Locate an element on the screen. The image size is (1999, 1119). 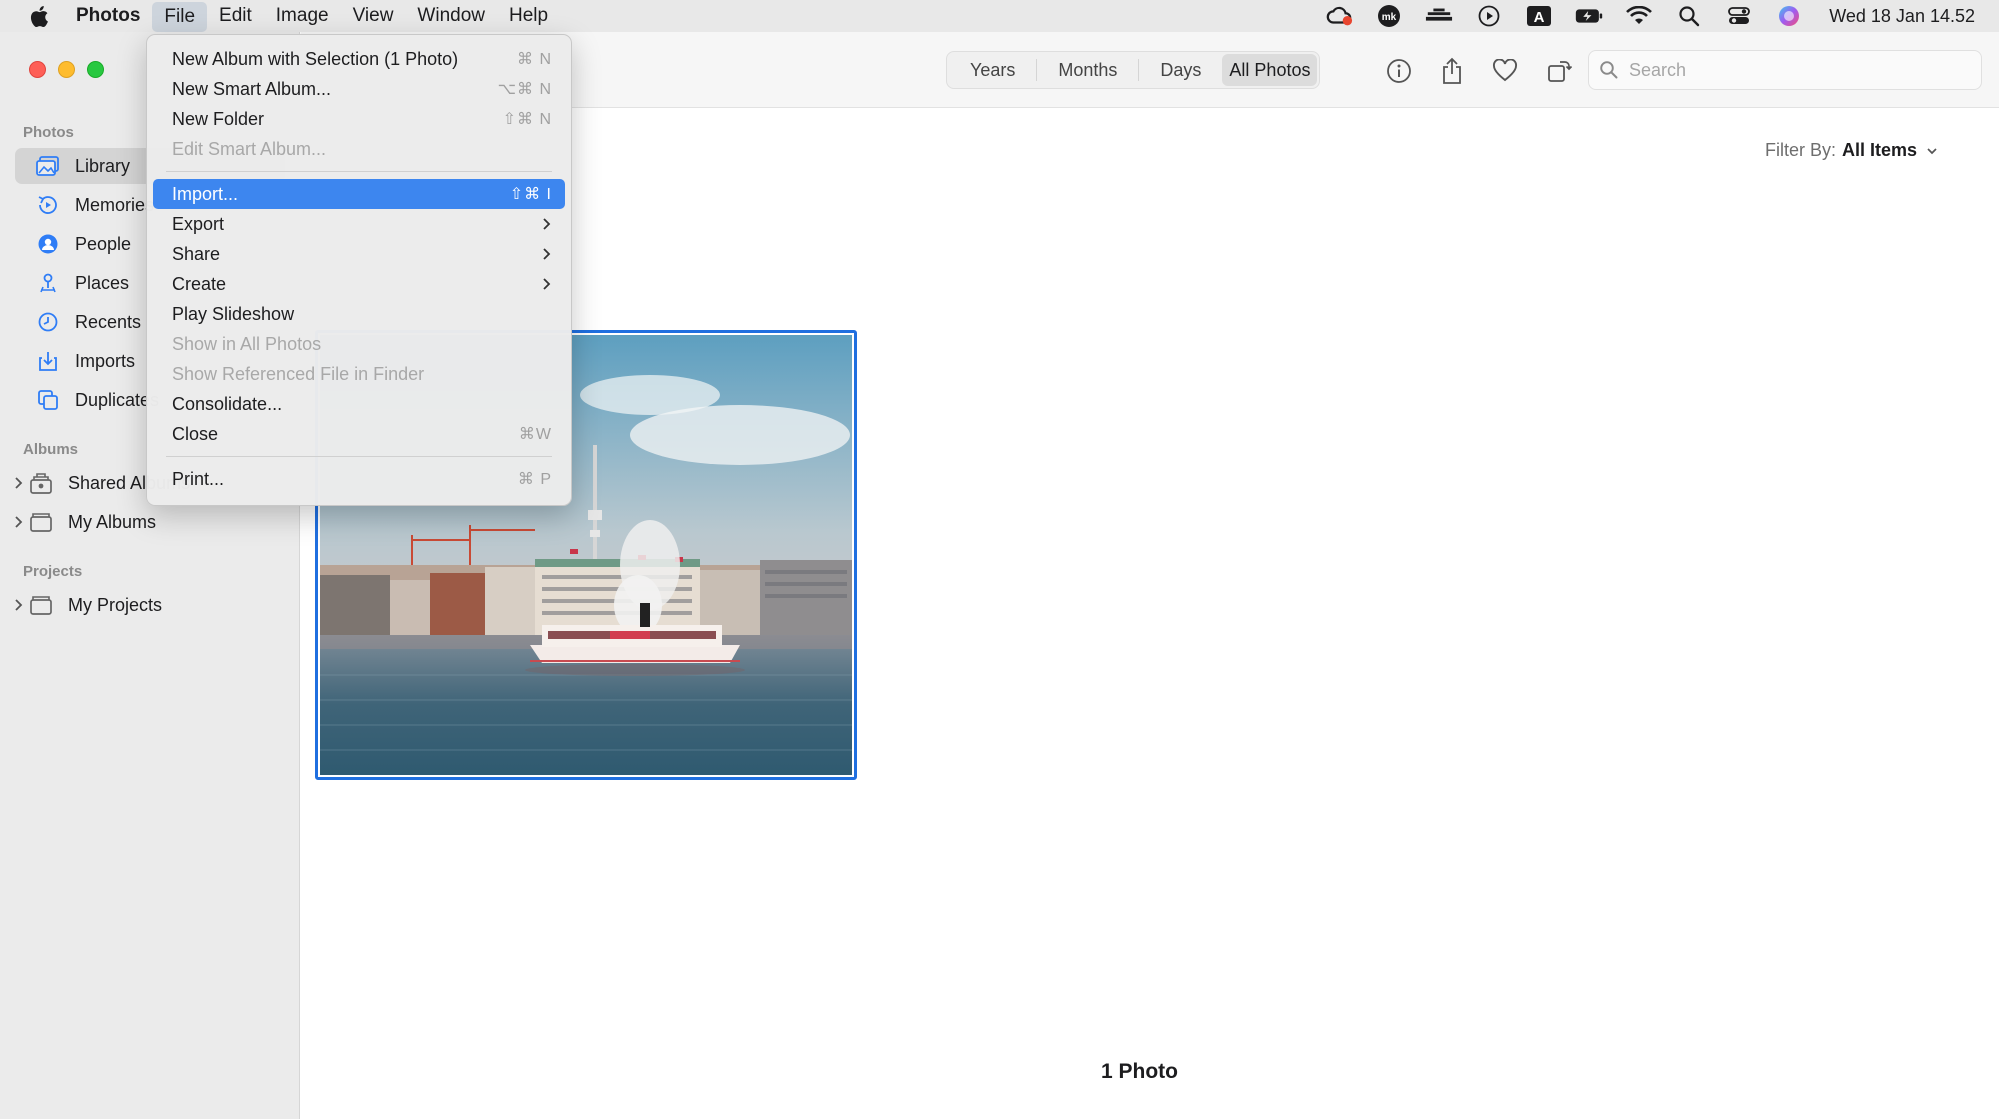
sidebar-section-projects: Projects is located at coordinates (53, 571).